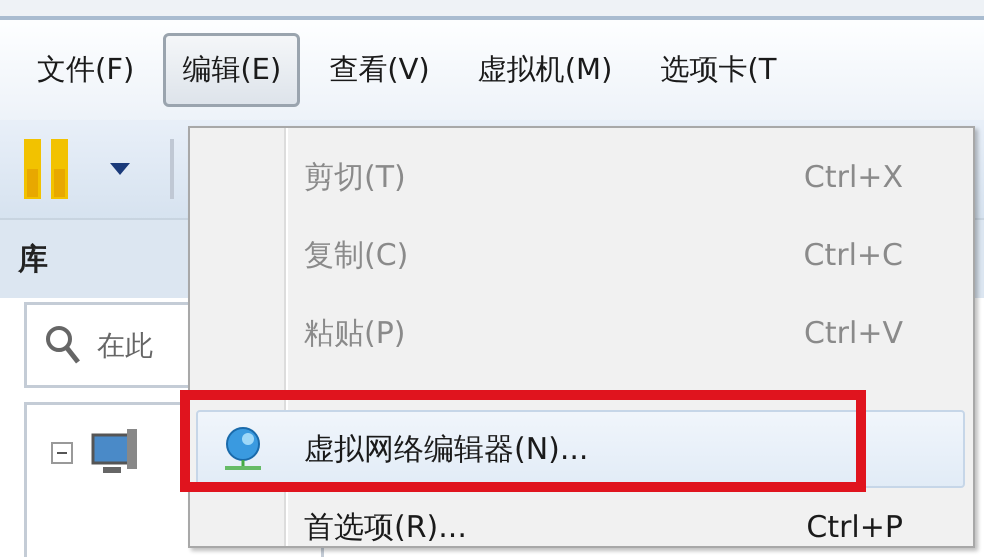 The width and height of the screenshot is (984, 557). What do you see at coordinates (86, 70) in the screenshot?
I see `menu-item: 文件(F)` at bounding box center [86, 70].